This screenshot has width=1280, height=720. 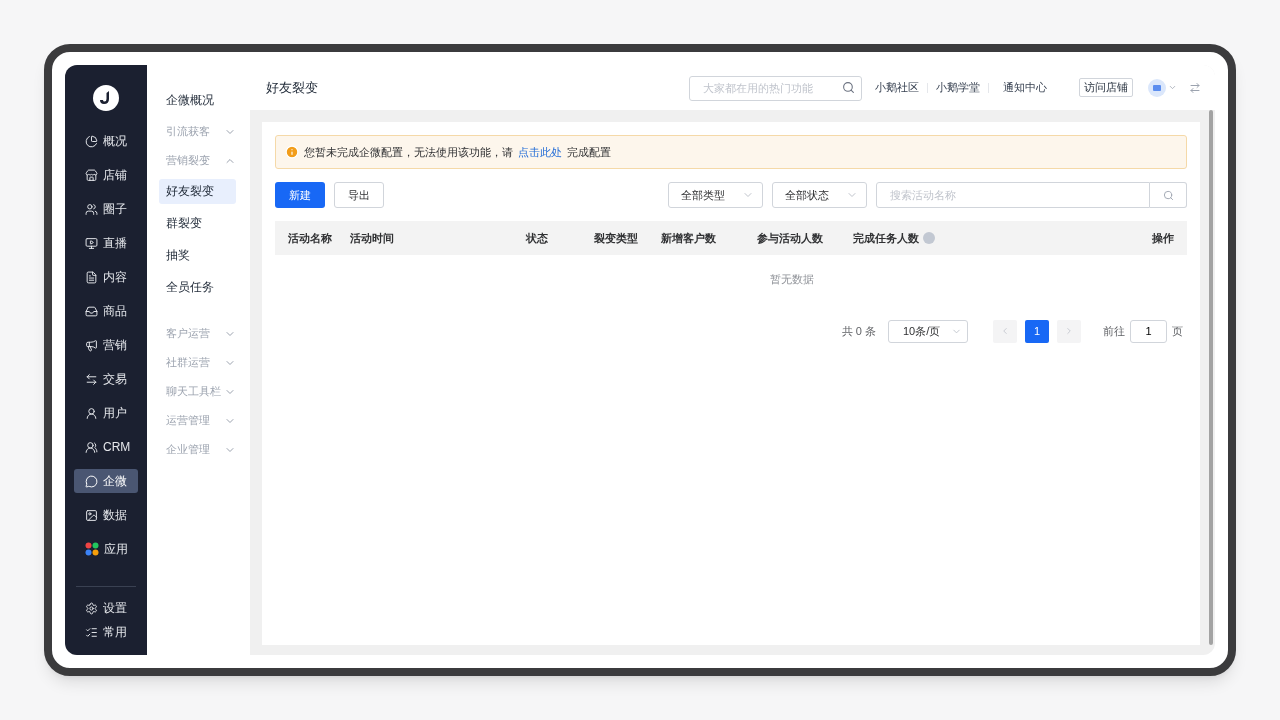 What do you see at coordinates (819, 195) in the screenshot?
I see `filter-dropdown: 全部状态` at bounding box center [819, 195].